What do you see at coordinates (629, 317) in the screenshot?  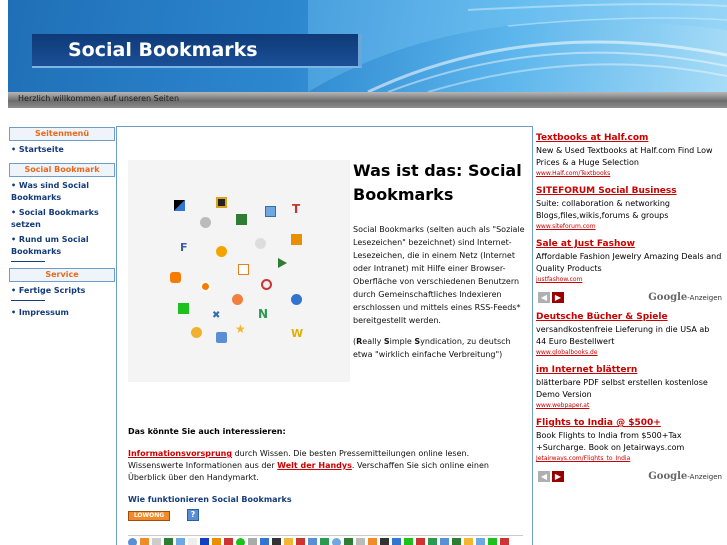 I see `ad-title-link: Deutsche Bücher & Spiele` at bounding box center [629, 317].